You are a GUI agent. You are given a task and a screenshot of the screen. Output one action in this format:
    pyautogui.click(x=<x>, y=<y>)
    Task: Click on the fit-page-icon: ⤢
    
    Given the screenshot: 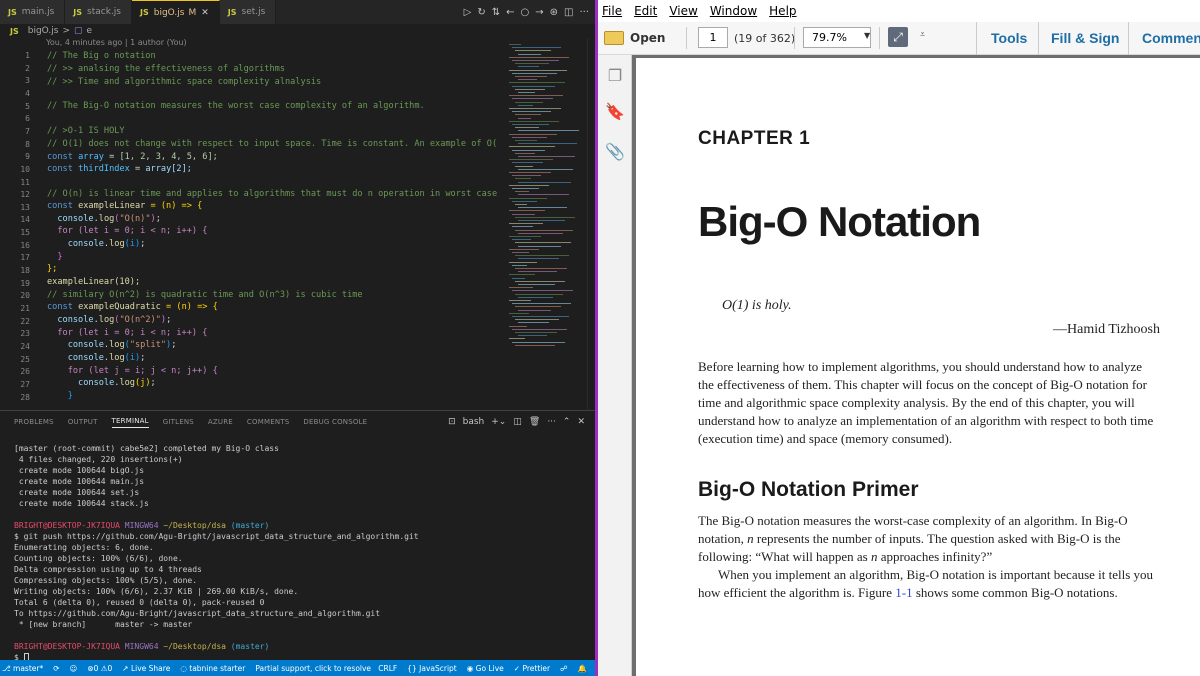 What is the action you would take?
    pyautogui.click(x=898, y=37)
    